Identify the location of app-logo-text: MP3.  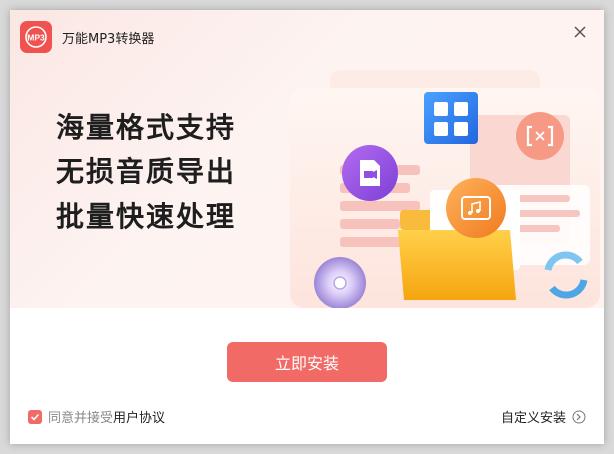
(36, 38).